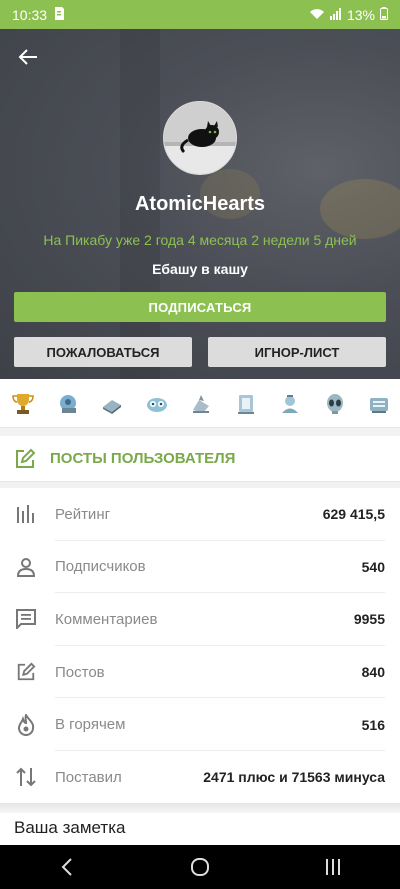  I want to click on stat-subscribers: Подписчиков 540, so click(200, 567).